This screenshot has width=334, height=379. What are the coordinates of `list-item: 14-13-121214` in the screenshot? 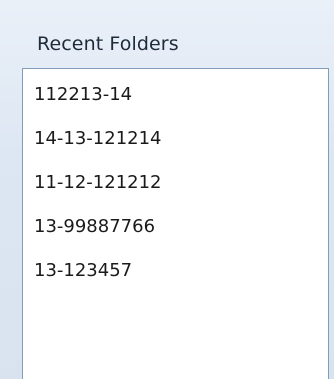 It's located at (175, 139).